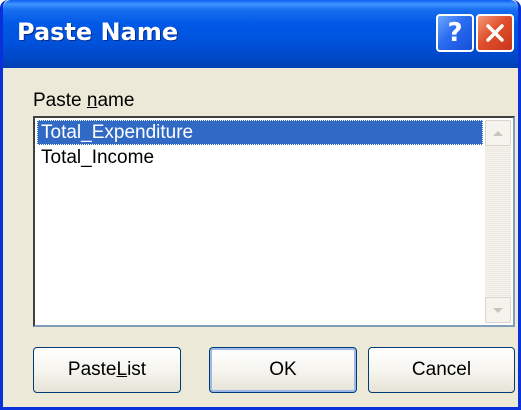 Image resolution: width=521 pixels, height=410 pixels. What do you see at coordinates (92, 100) in the screenshot?
I see `paste-name-label-mnemonic: n` at bounding box center [92, 100].